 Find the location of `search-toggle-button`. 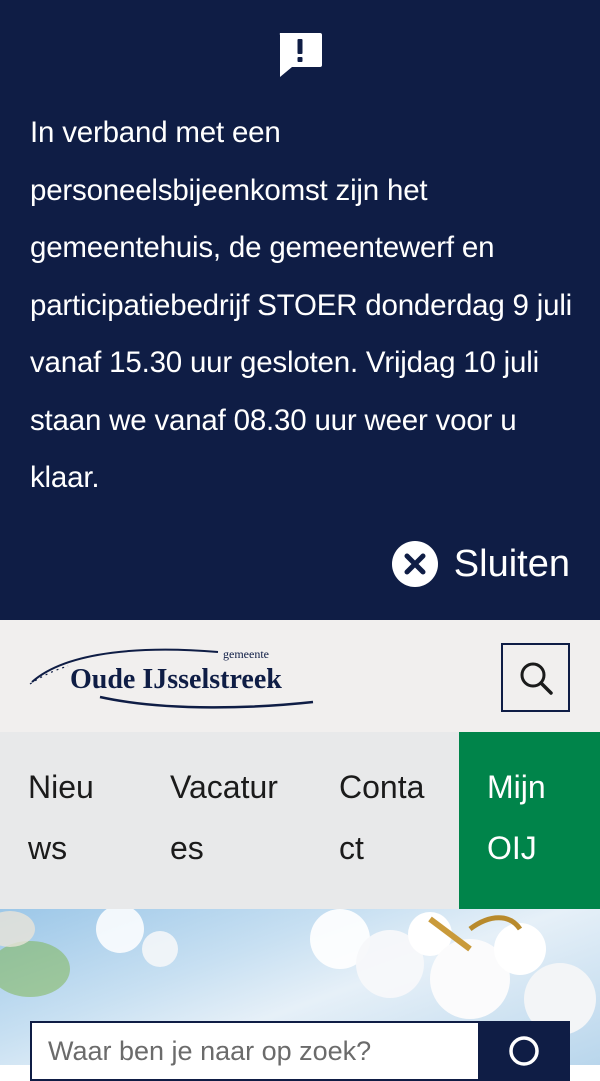

search-toggle-button is located at coordinates (535, 677).